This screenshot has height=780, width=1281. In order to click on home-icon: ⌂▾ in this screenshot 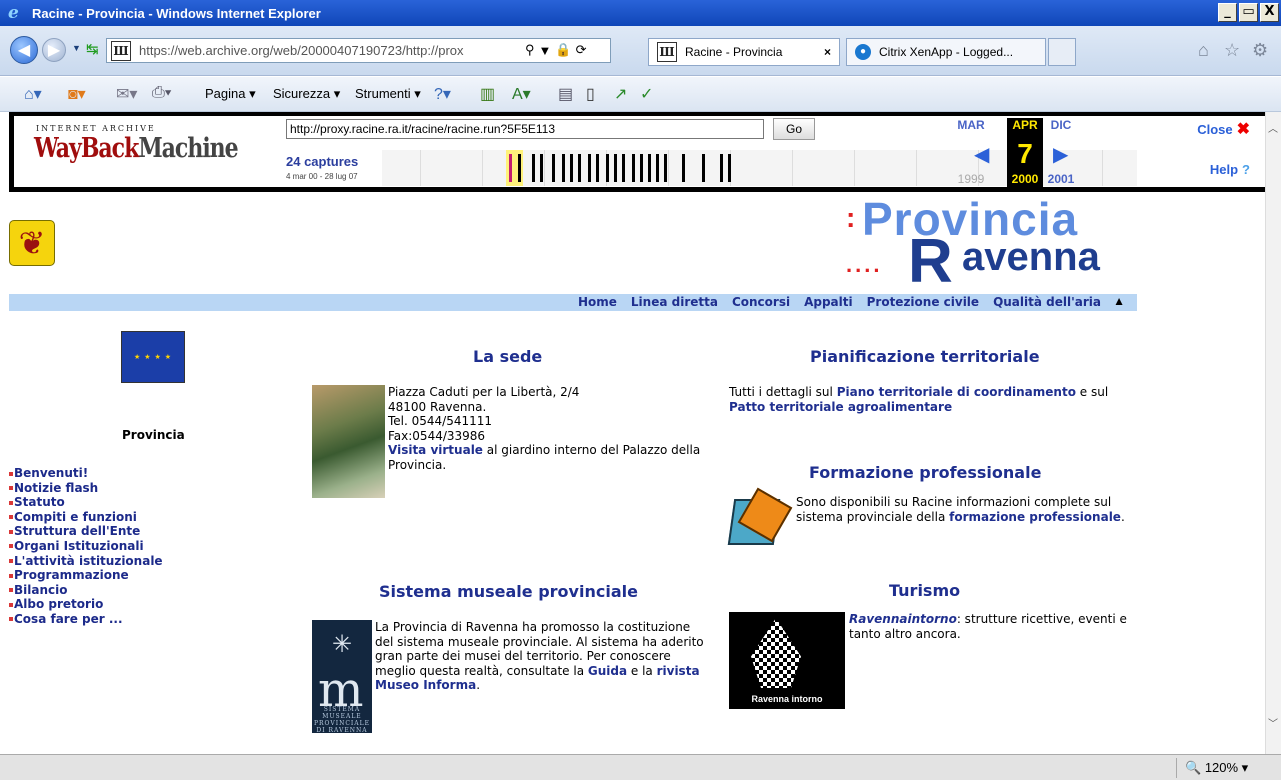, I will do `click(33, 94)`.